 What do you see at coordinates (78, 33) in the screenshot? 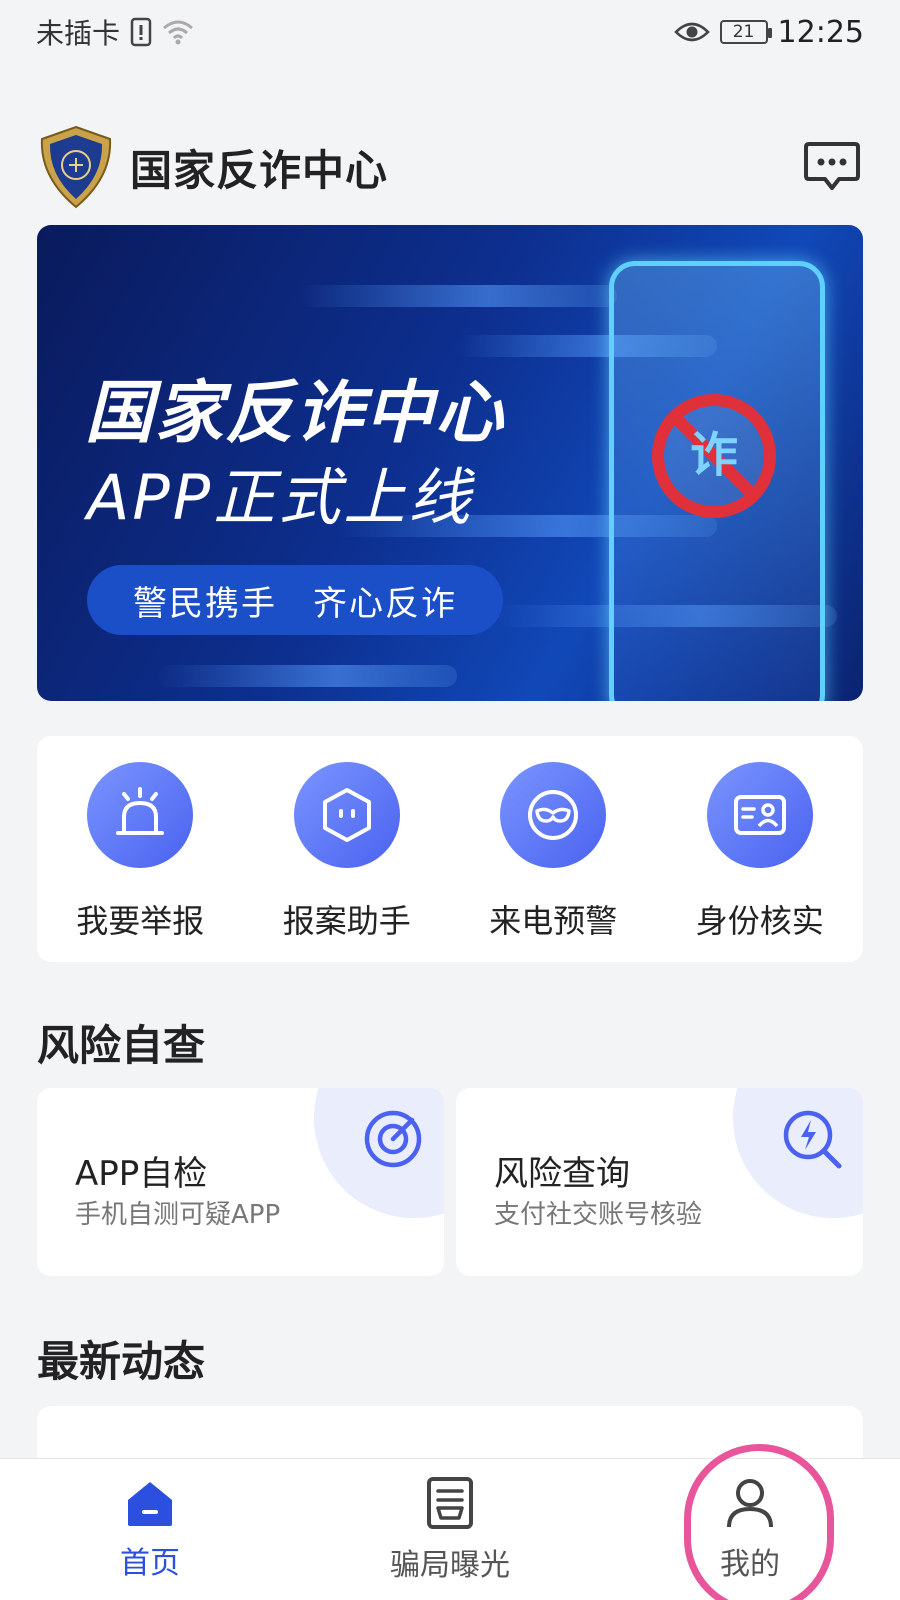
I see `carrier-text: 未插卡` at bounding box center [78, 33].